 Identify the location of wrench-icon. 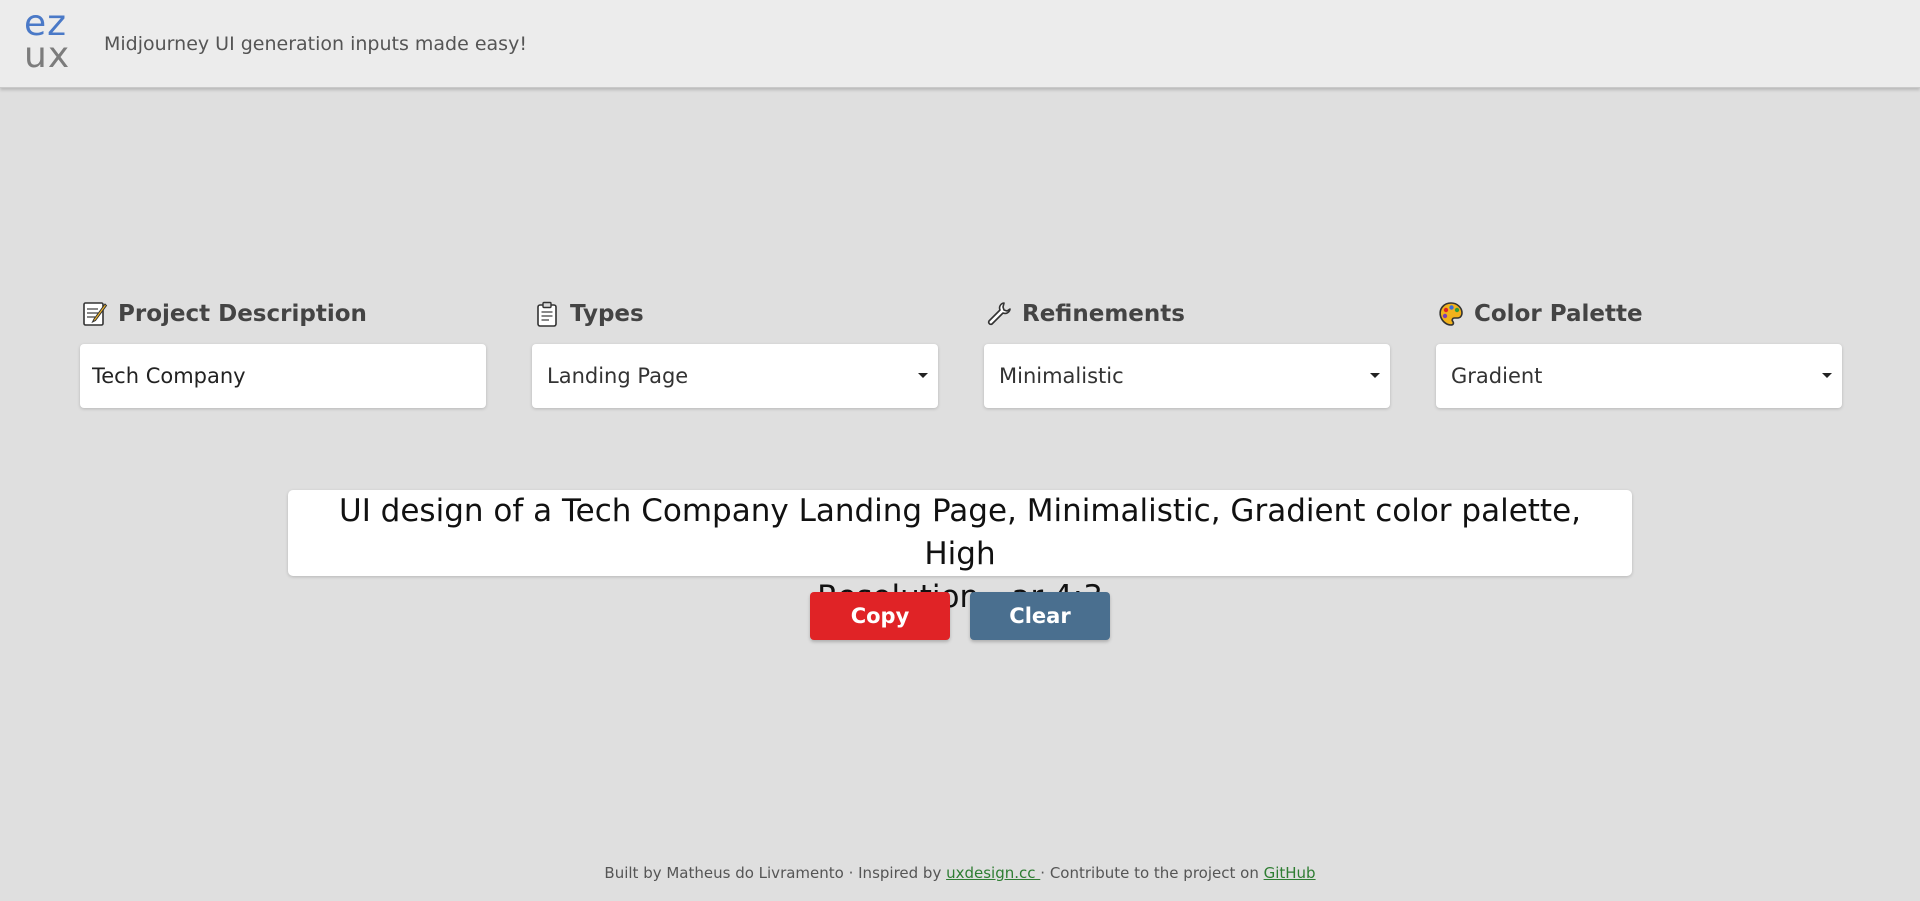
(999, 314).